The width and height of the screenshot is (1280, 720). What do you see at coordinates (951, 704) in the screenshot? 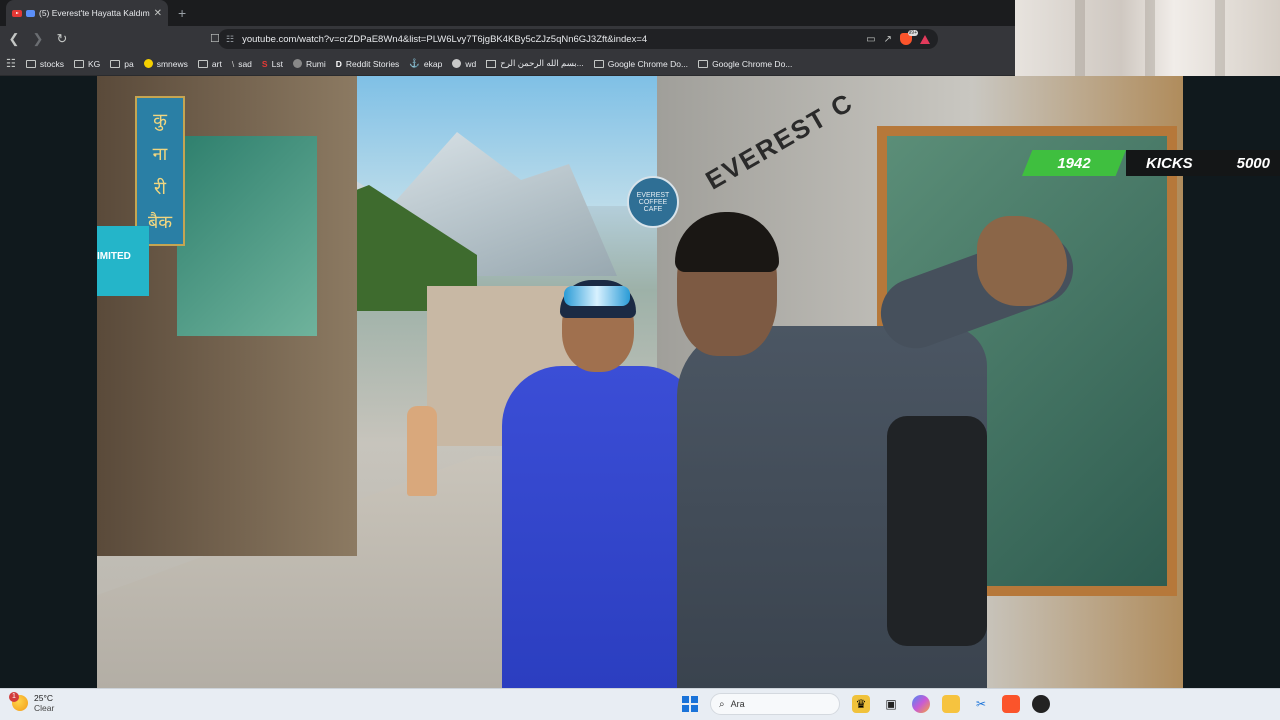
I see `file-explorer-icon` at bounding box center [951, 704].